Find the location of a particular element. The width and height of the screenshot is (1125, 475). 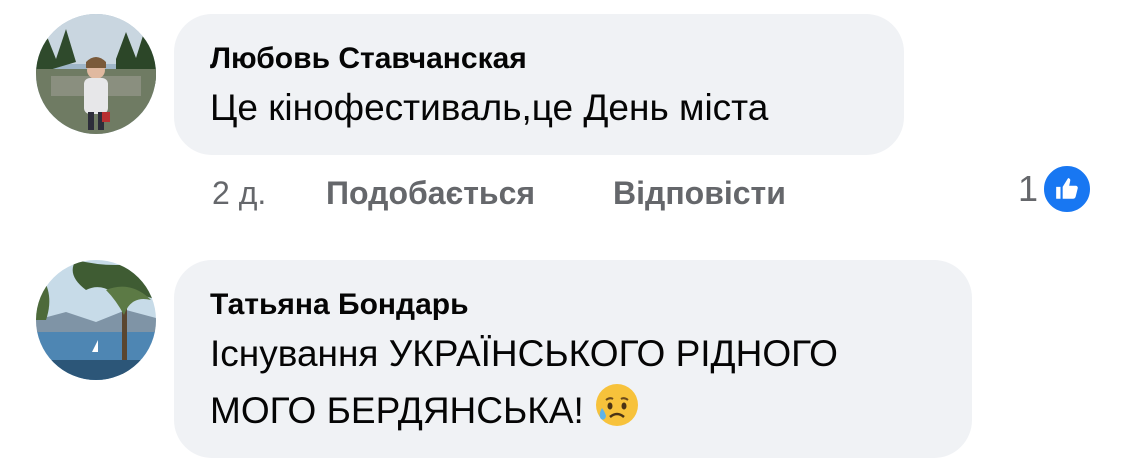

reaction-summary: 1 is located at coordinates (1055, 189).